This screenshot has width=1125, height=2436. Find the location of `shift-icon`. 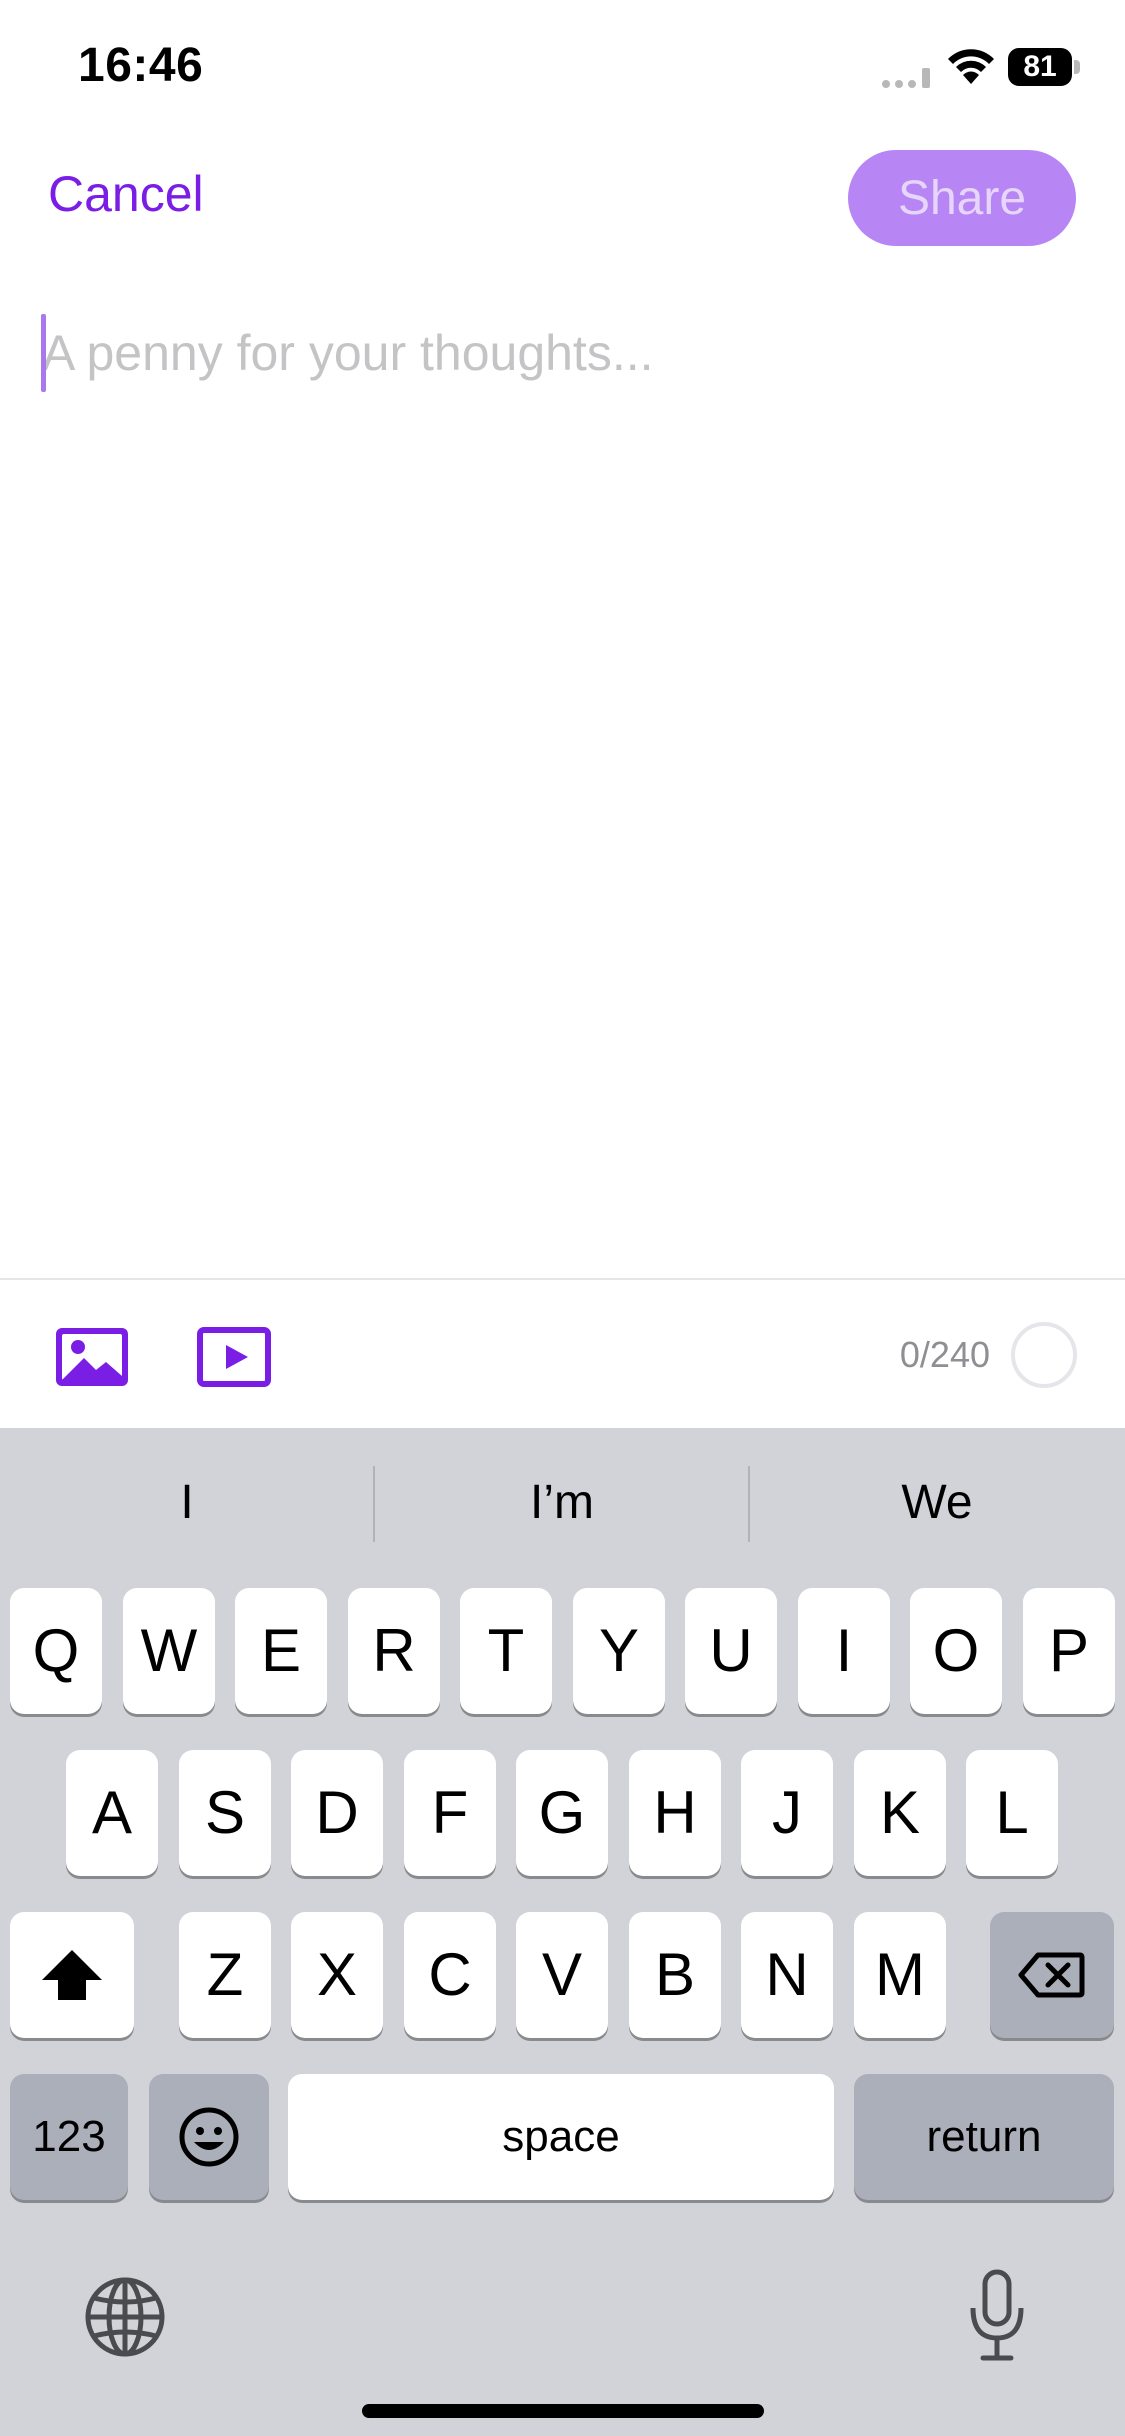

shift-icon is located at coordinates (72, 1975).